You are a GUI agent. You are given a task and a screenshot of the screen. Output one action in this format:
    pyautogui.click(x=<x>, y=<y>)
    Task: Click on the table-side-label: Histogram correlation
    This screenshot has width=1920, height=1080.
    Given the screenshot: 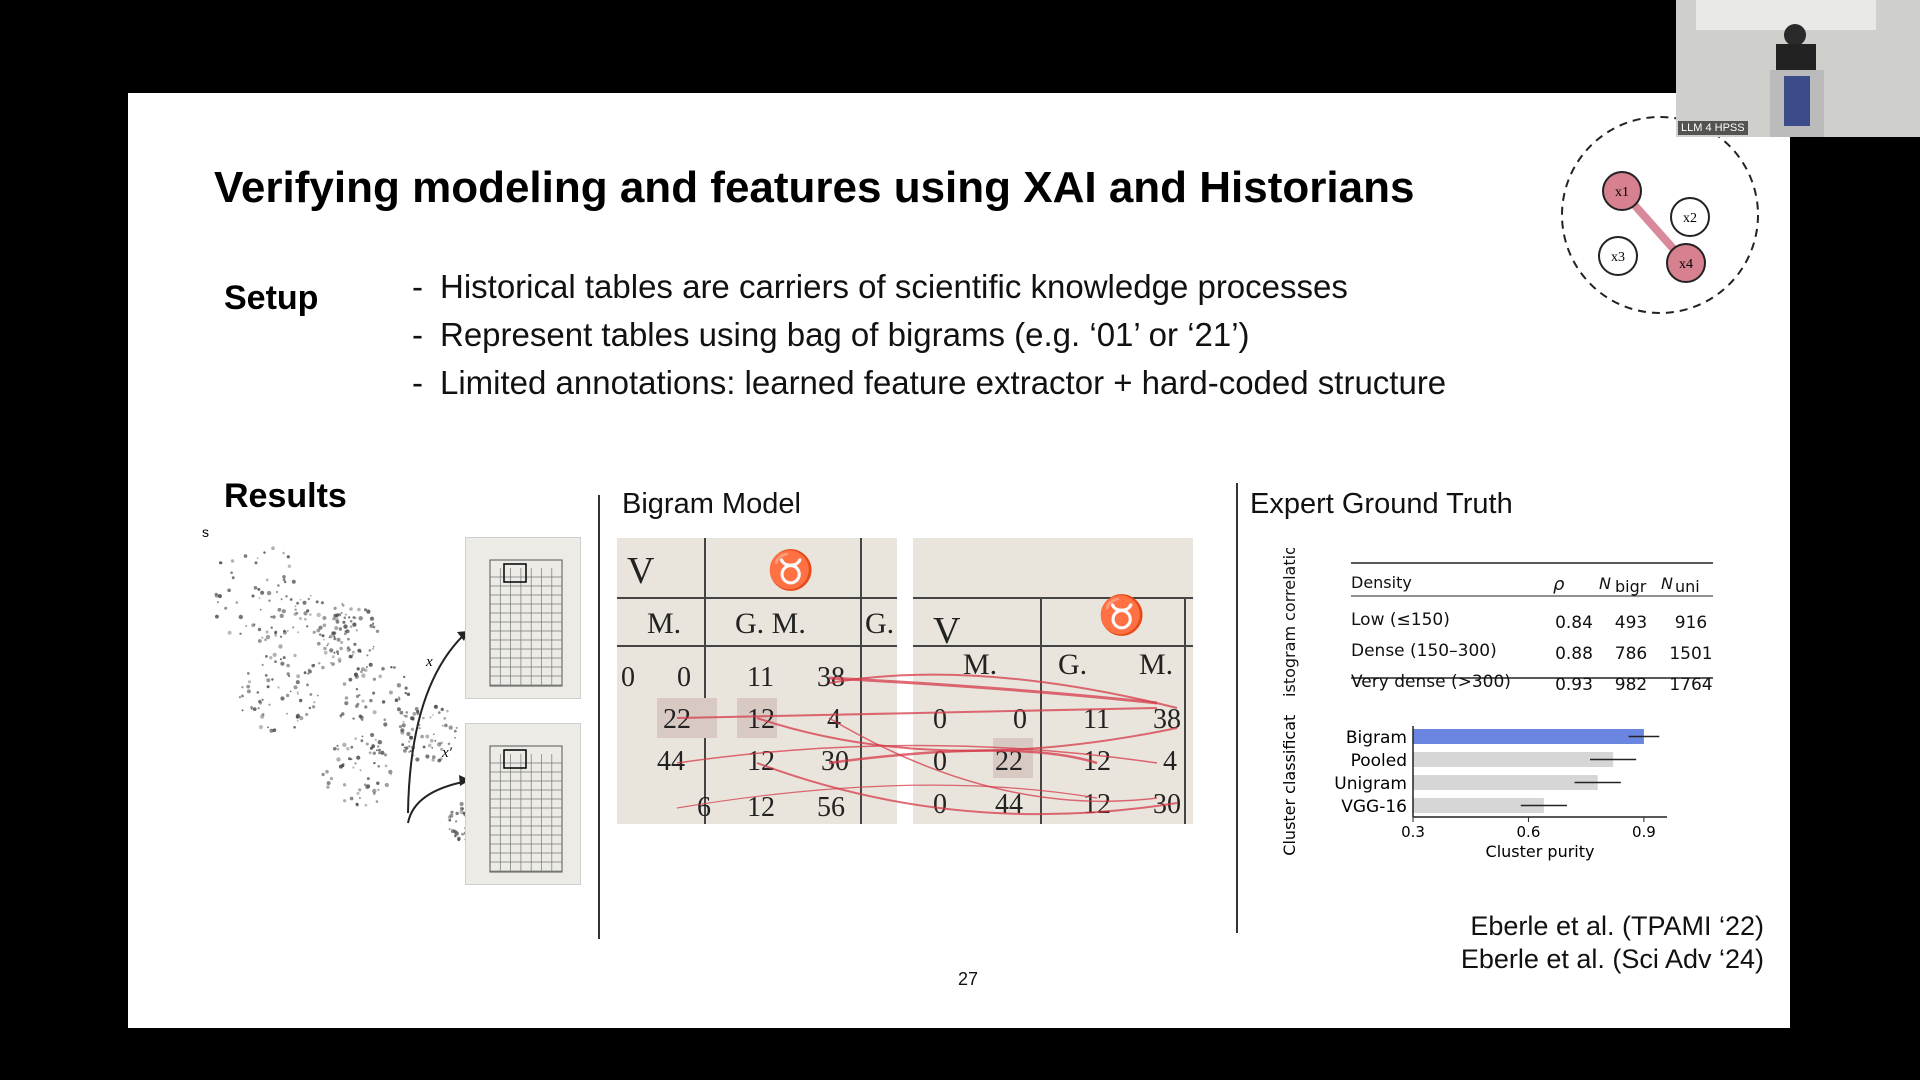 What is the action you would take?
    pyautogui.click(x=1289, y=623)
    